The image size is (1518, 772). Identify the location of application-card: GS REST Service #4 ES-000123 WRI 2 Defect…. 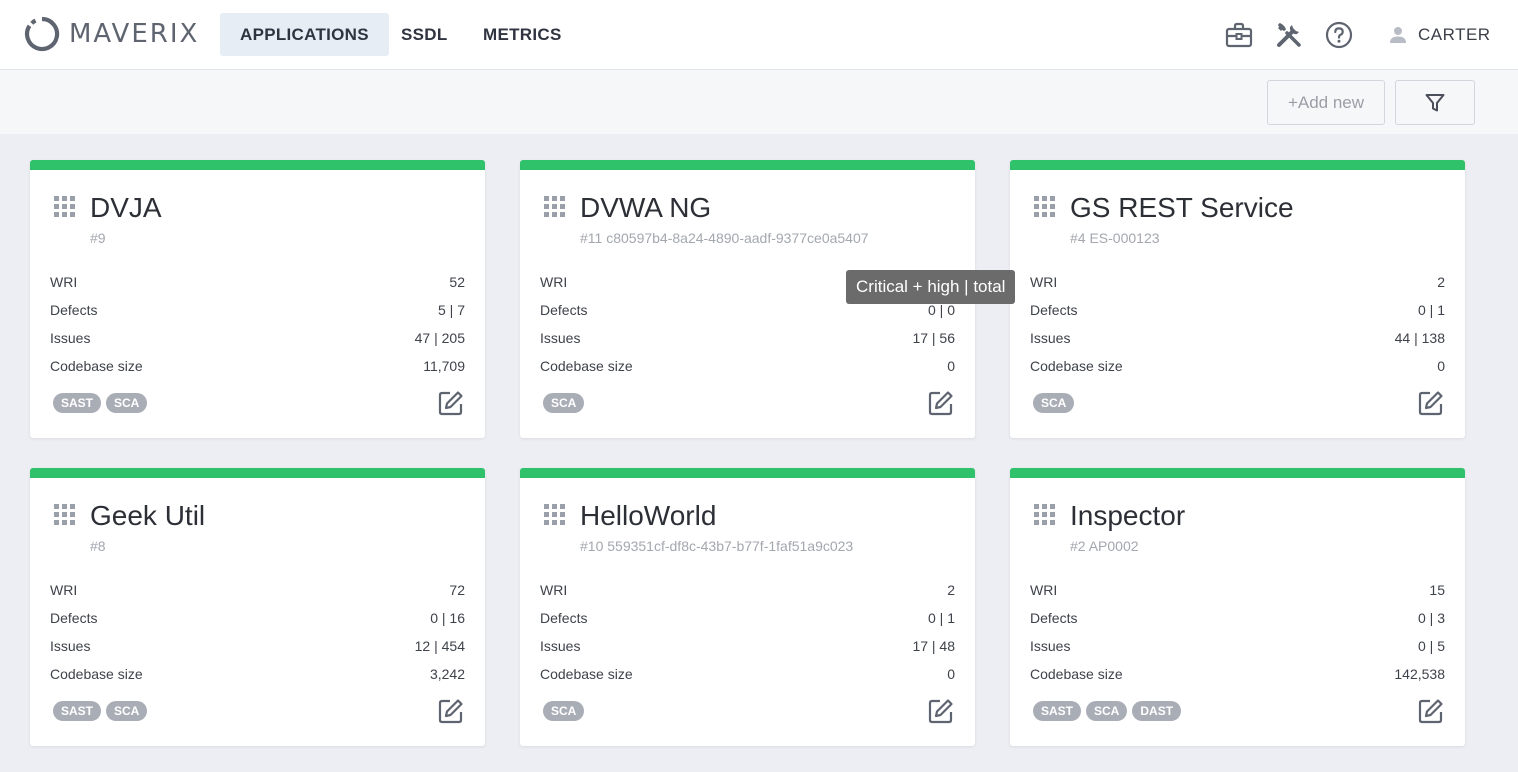
(1237, 299).